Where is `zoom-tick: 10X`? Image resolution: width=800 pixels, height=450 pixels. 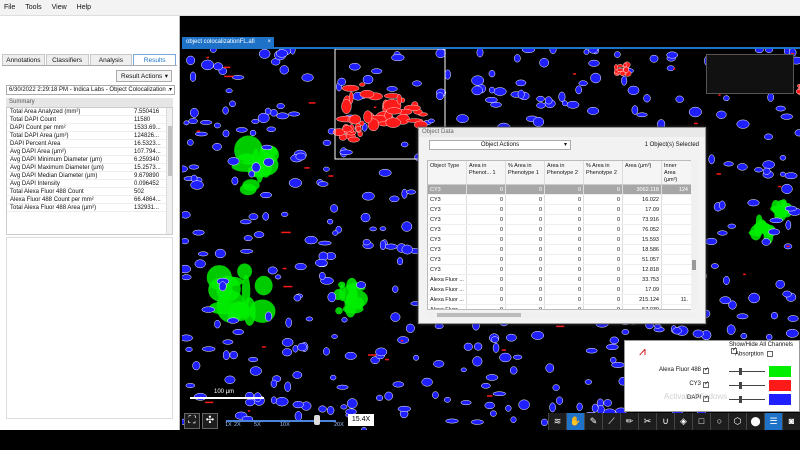
zoom-tick: 10X is located at coordinates (285, 425).